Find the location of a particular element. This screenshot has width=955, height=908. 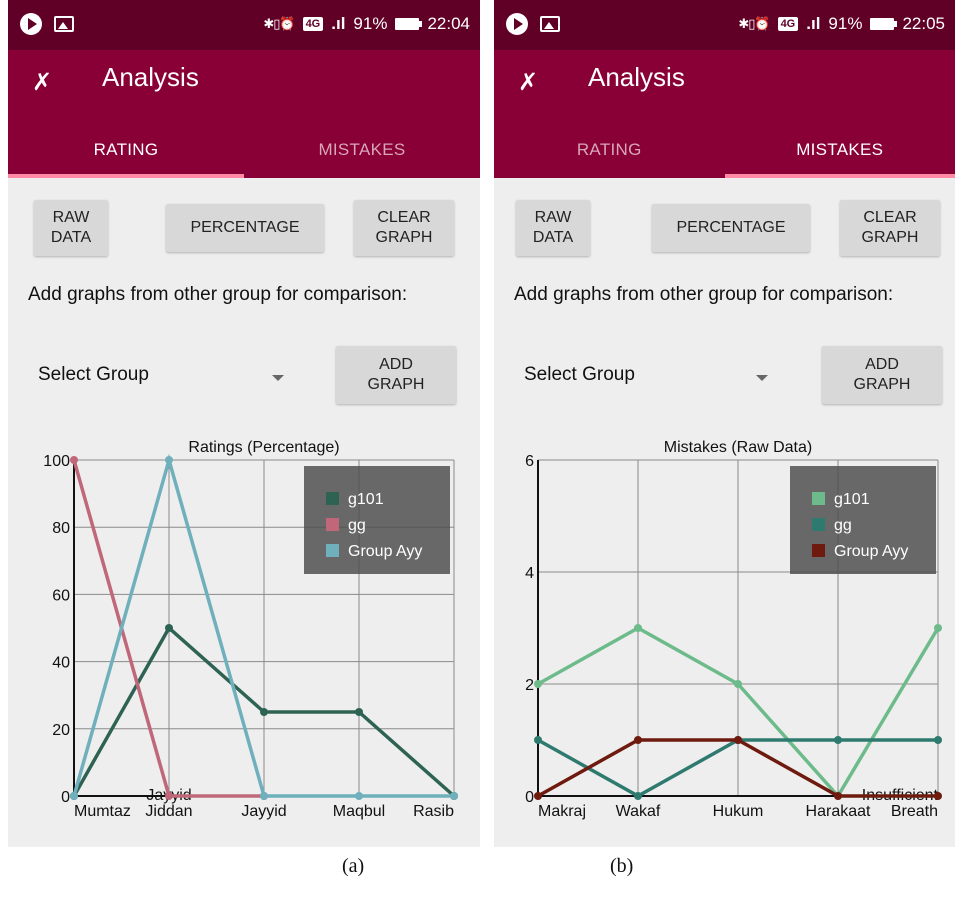

x-tick-label: Wakaf is located at coordinates (638, 811).